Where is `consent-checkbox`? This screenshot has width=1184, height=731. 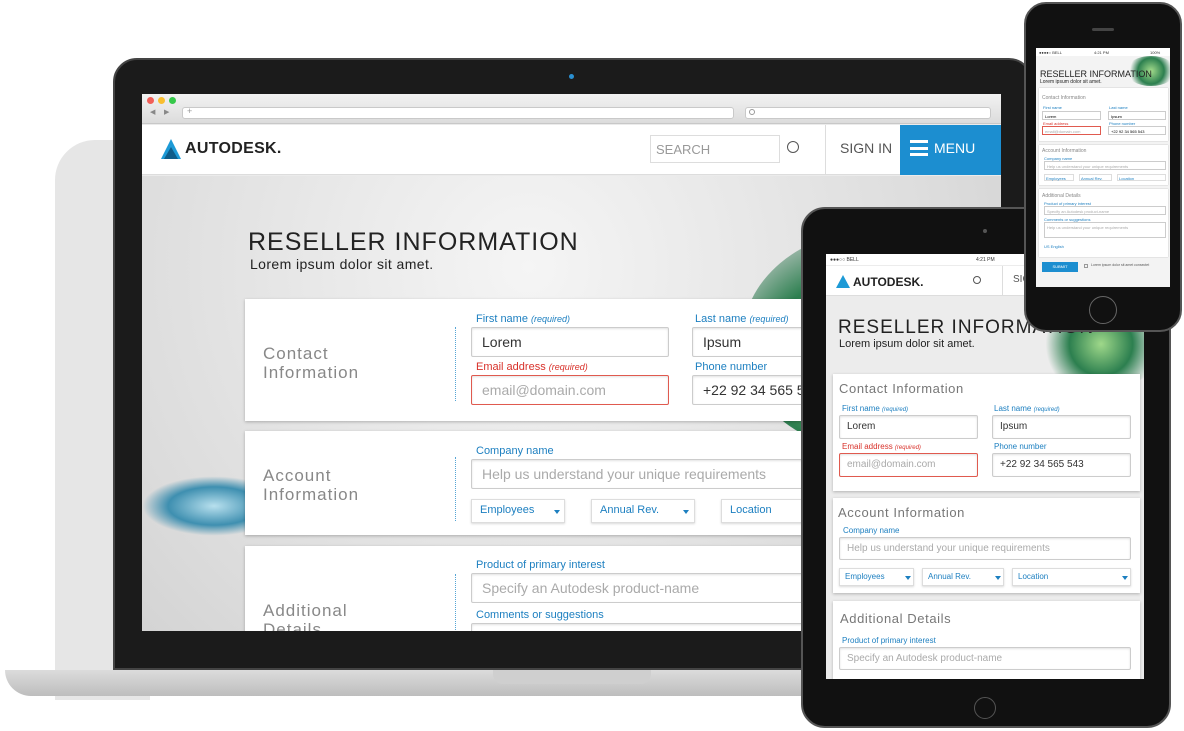 consent-checkbox is located at coordinates (1086, 266).